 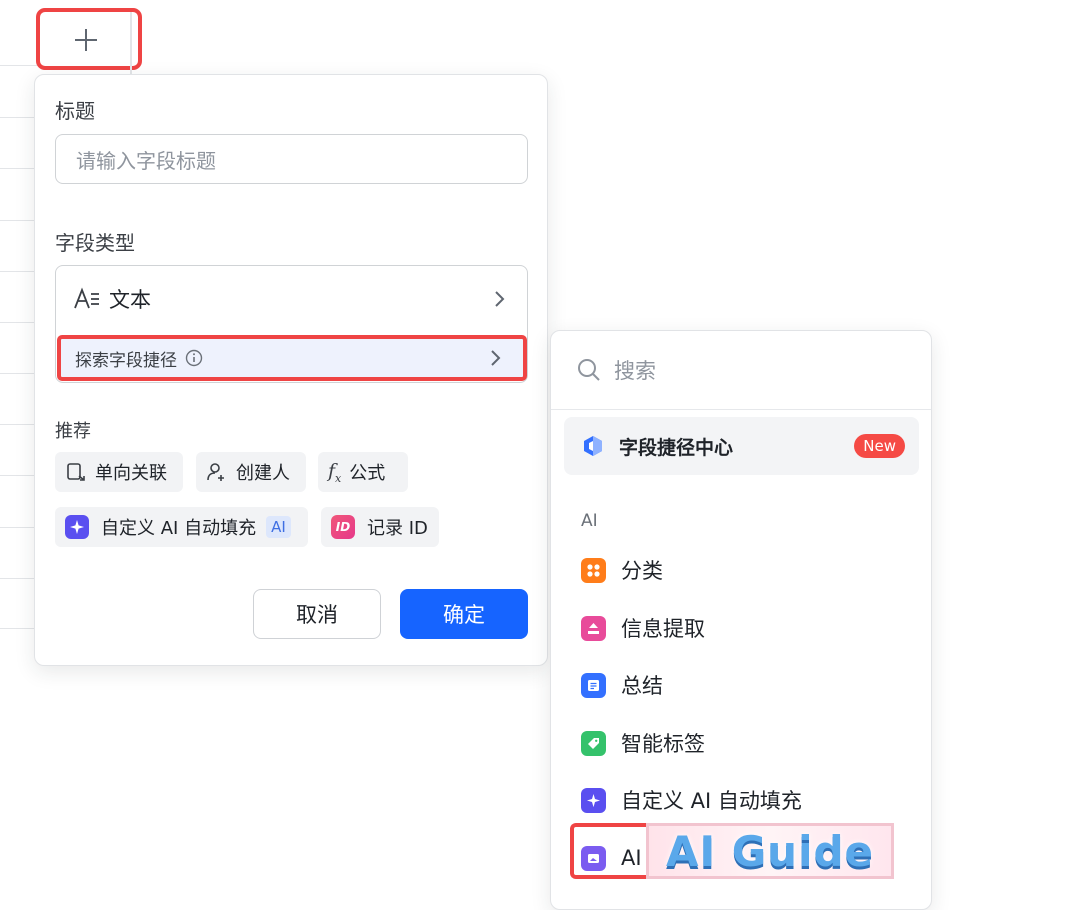 I want to click on summary-icon, so click(x=593, y=685).